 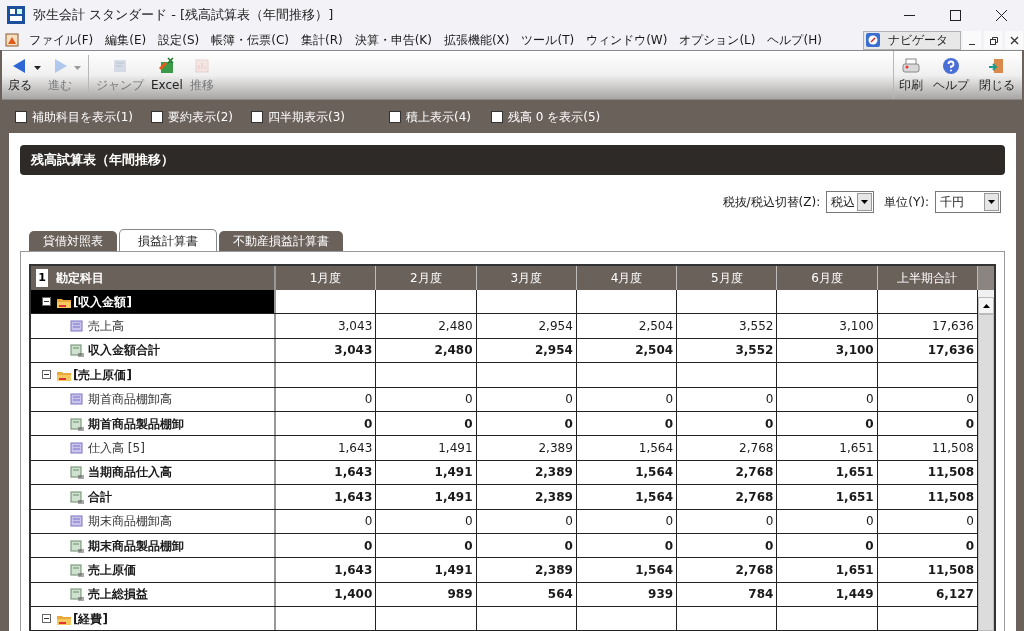 What do you see at coordinates (61, 40) in the screenshot?
I see `menu-item: ファイル(F)` at bounding box center [61, 40].